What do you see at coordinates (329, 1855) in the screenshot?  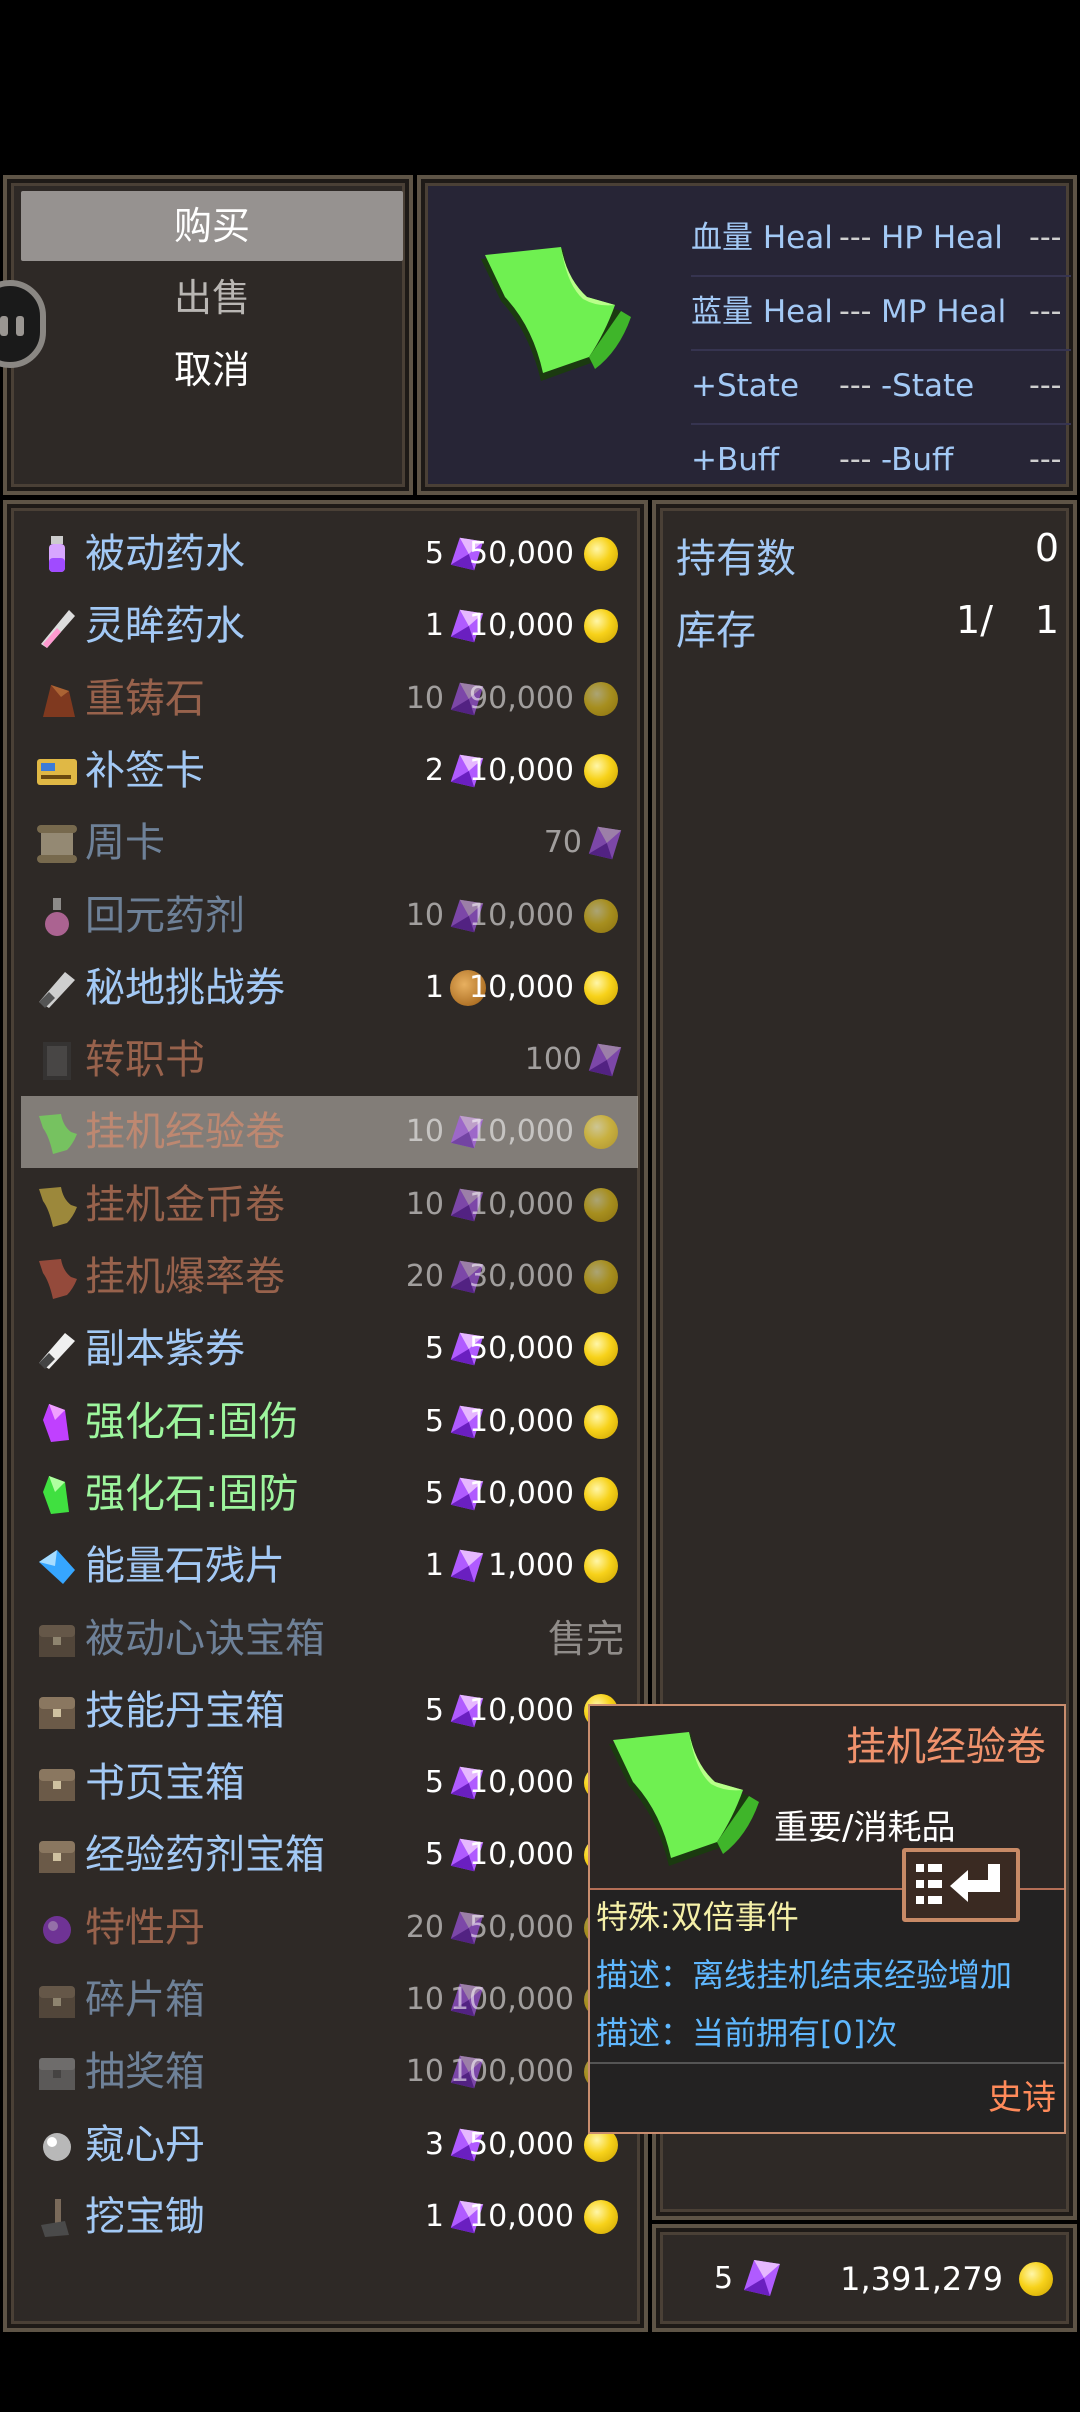 I see `shop-item-row: 经验药剂宝箱 5 10,000` at bounding box center [329, 1855].